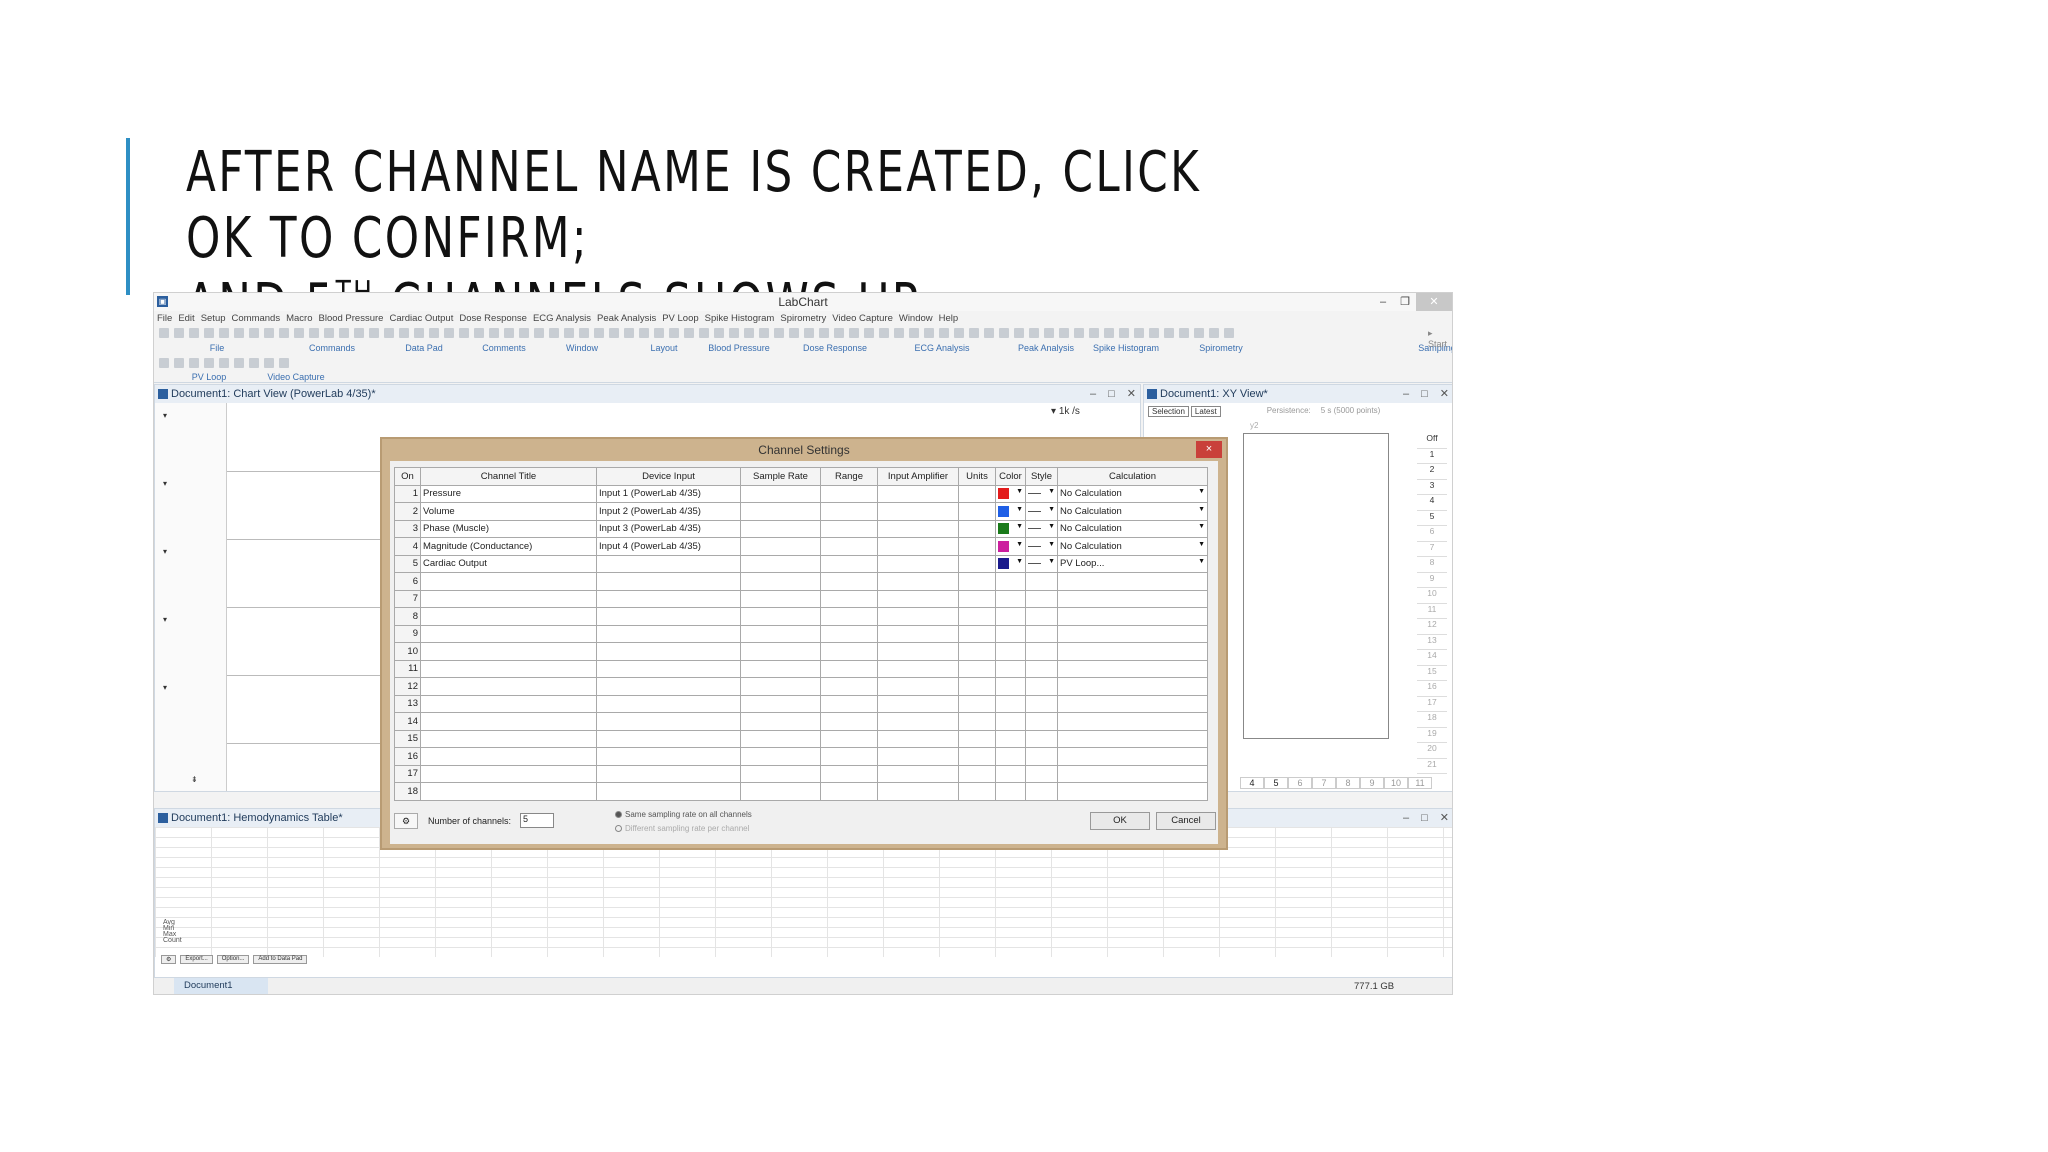 Image resolution: width=2048 pixels, height=1152 pixels. I want to click on expand-channels-icon: ⇟, so click(194, 779).